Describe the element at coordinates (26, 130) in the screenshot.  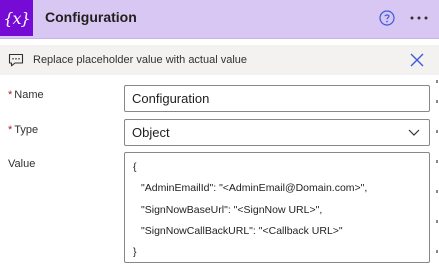
I see `type-label-text: Type` at that location.